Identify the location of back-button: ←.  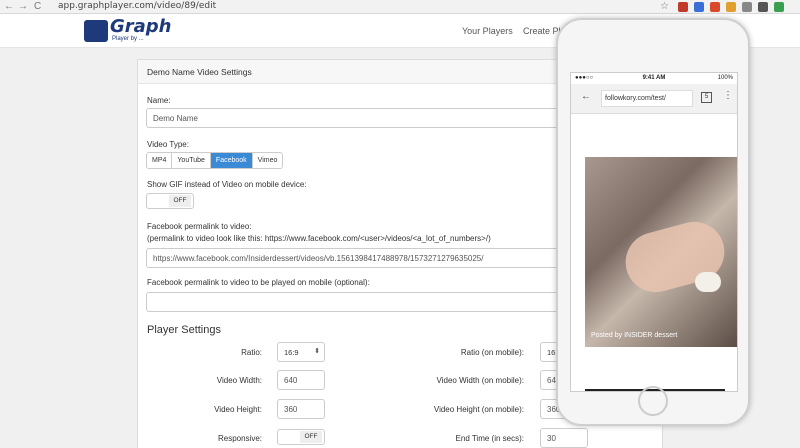
(9, 6).